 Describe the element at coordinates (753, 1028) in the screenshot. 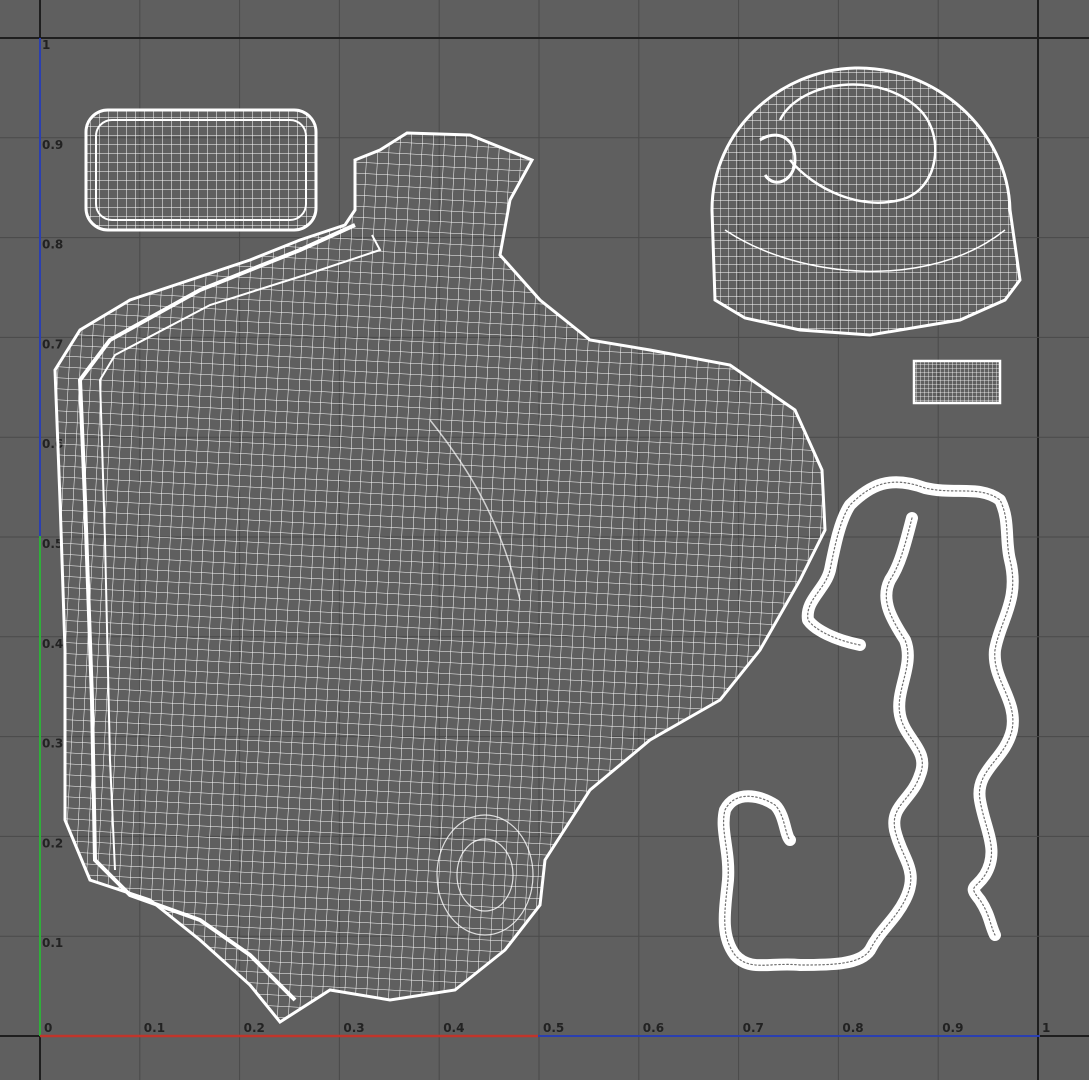

I see `u-tick-label: 0.7` at that location.